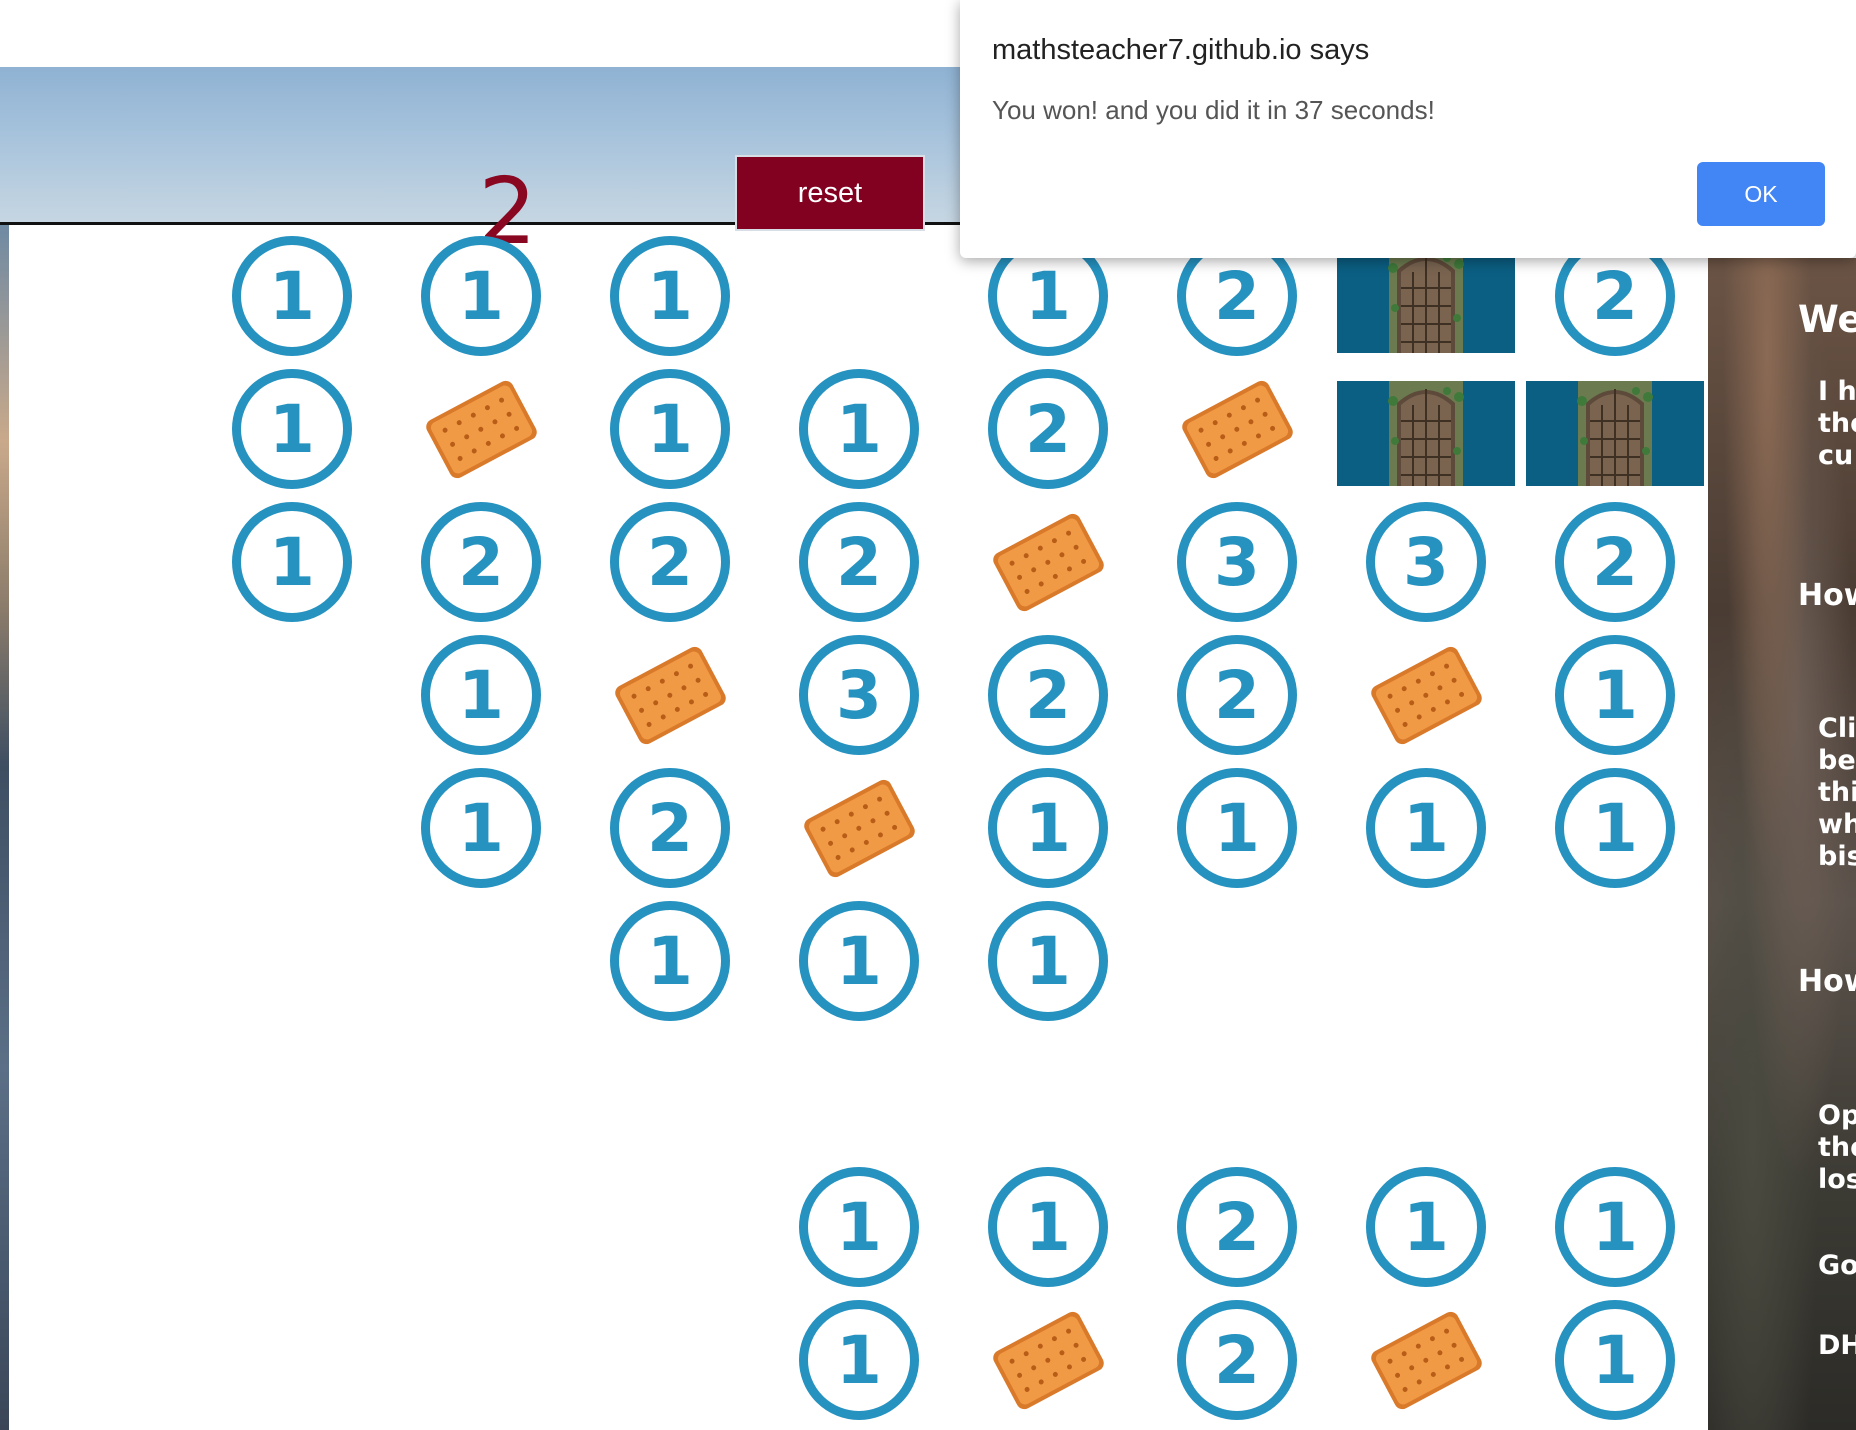  Describe the element at coordinates (1837, 760) in the screenshot. I see `info-text: be` at that location.